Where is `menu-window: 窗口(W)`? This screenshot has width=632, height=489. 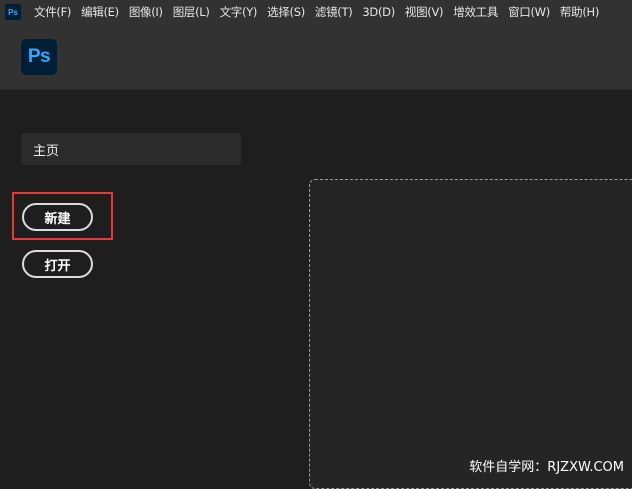
menu-window: 窗口(W) is located at coordinates (529, 12).